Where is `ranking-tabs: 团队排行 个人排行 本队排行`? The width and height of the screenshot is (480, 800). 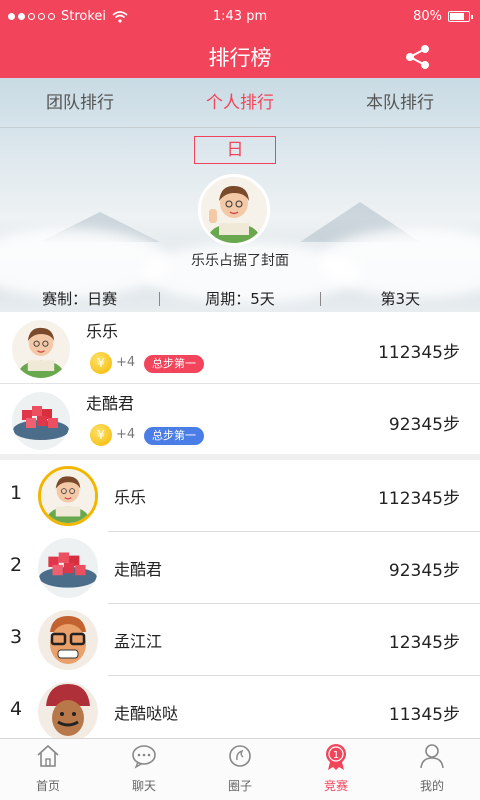 ranking-tabs: 团队排行 个人排行 本队排行 is located at coordinates (240, 103).